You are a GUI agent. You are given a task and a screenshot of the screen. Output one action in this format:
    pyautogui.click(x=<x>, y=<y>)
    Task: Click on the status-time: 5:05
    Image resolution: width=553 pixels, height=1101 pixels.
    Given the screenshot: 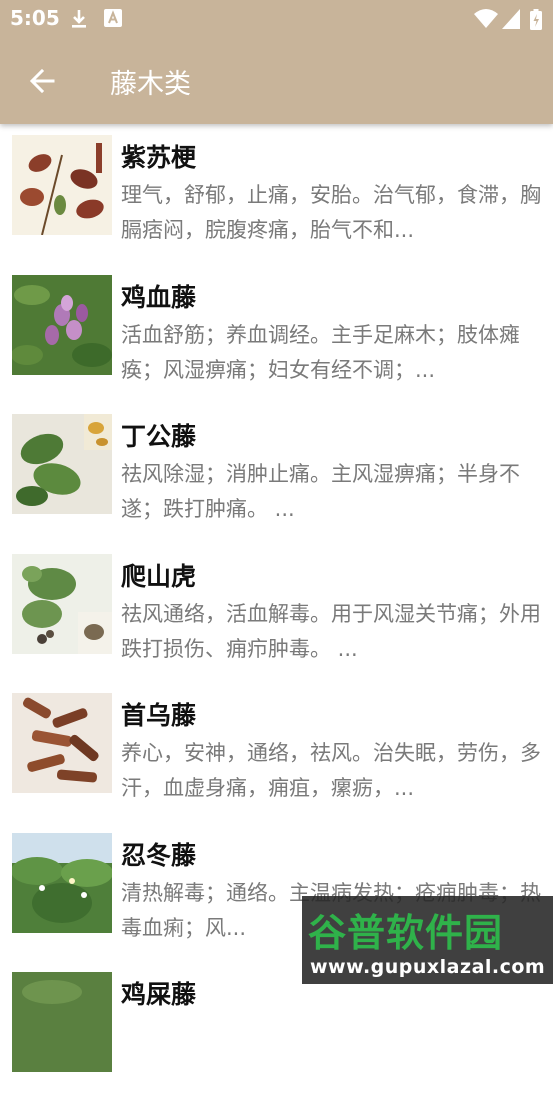 What is the action you would take?
    pyautogui.click(x=35, y=18)
    